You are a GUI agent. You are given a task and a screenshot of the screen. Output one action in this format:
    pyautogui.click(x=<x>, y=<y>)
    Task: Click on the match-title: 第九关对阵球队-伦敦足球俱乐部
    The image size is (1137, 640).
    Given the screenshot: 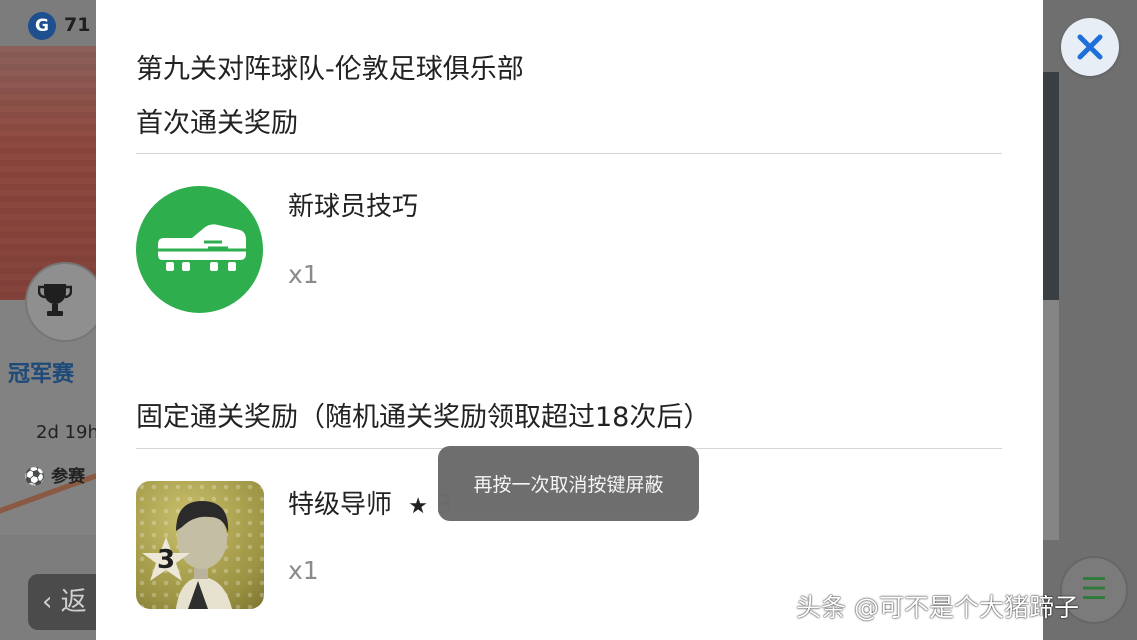 What is the action you would take?
    pyautogui.click(x=330, y=69)
    